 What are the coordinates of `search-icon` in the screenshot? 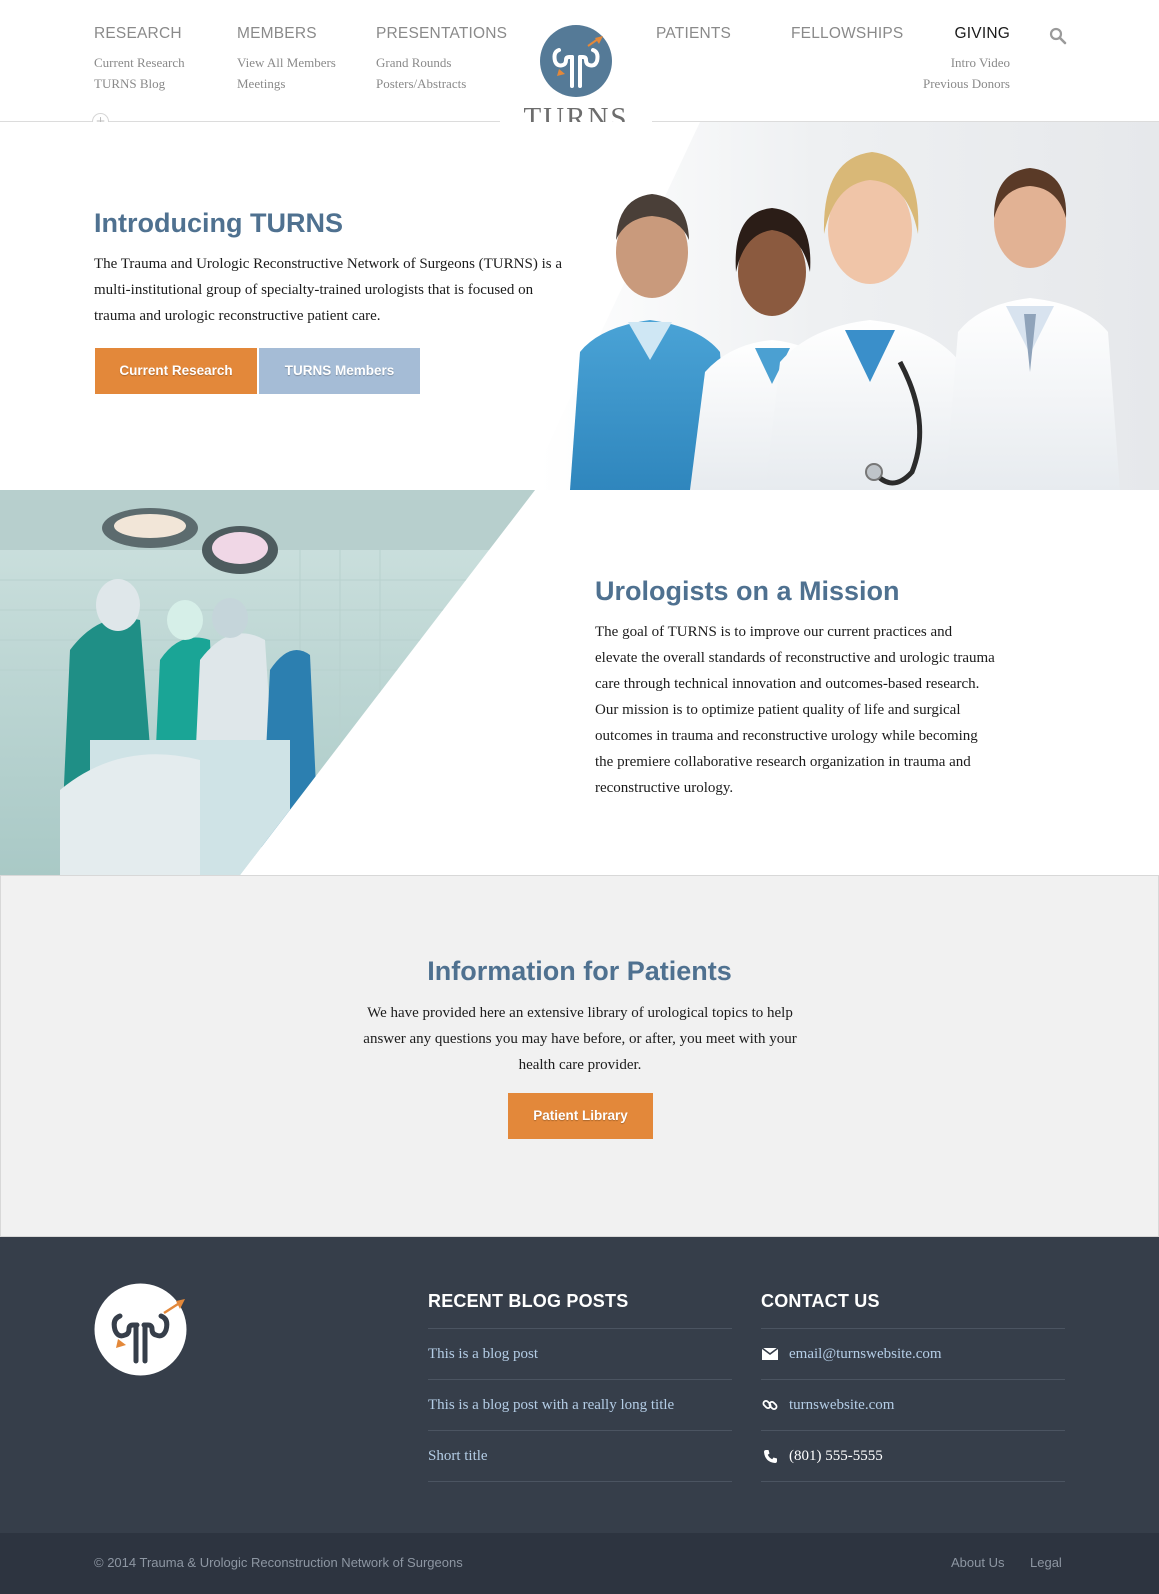 It's located at (1058, 36).